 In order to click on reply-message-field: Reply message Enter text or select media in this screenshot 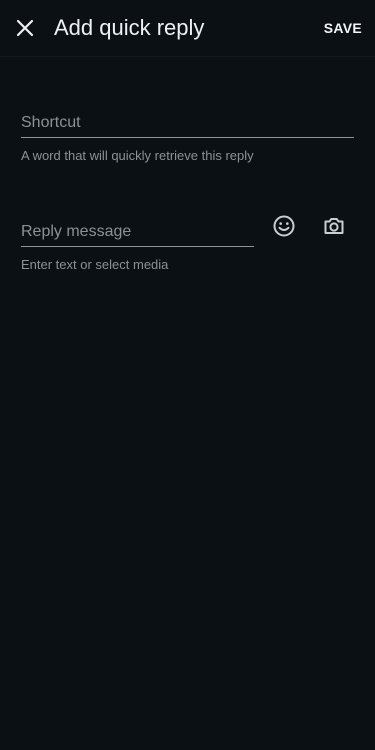, I will do `click(137, 247)`.